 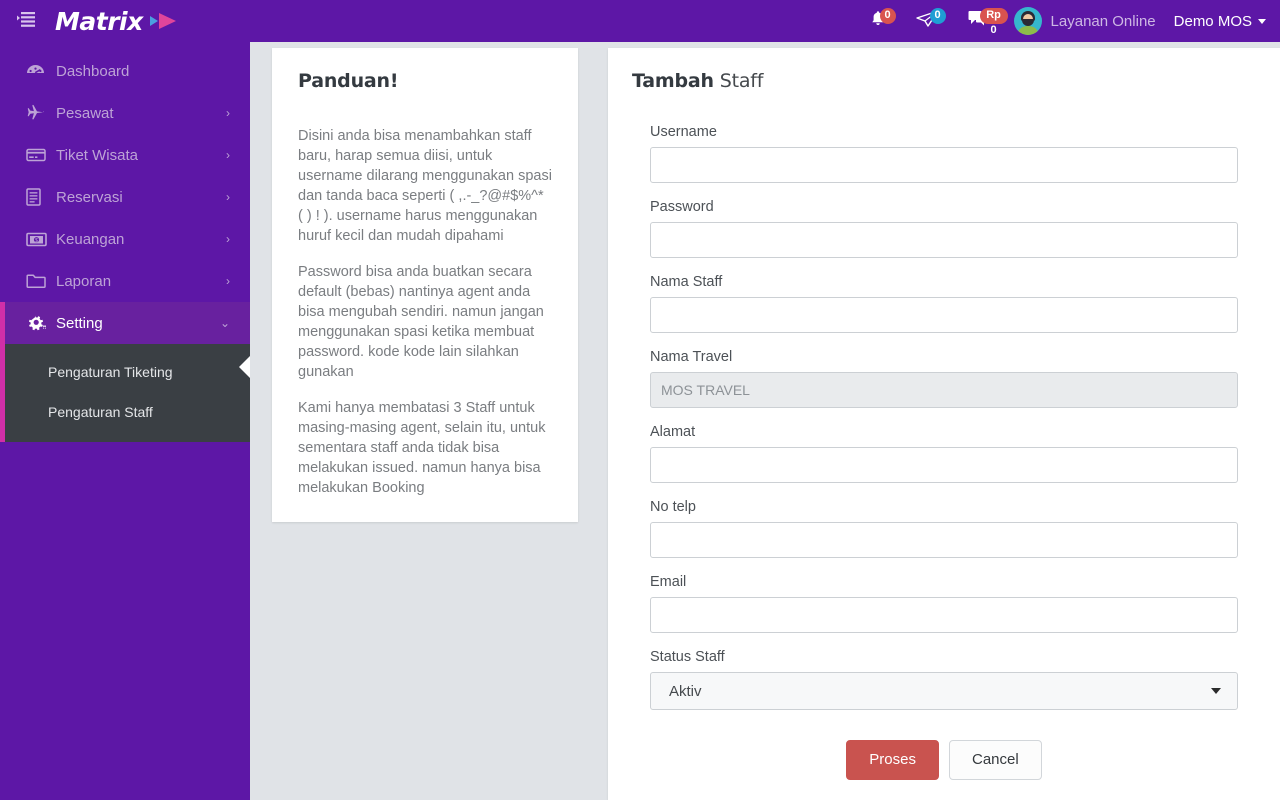 What do you see at coordinates (89, 197) in the screenshot?
I see `sidebar-item-label: Reservasi` at bounding box center [89, 197].